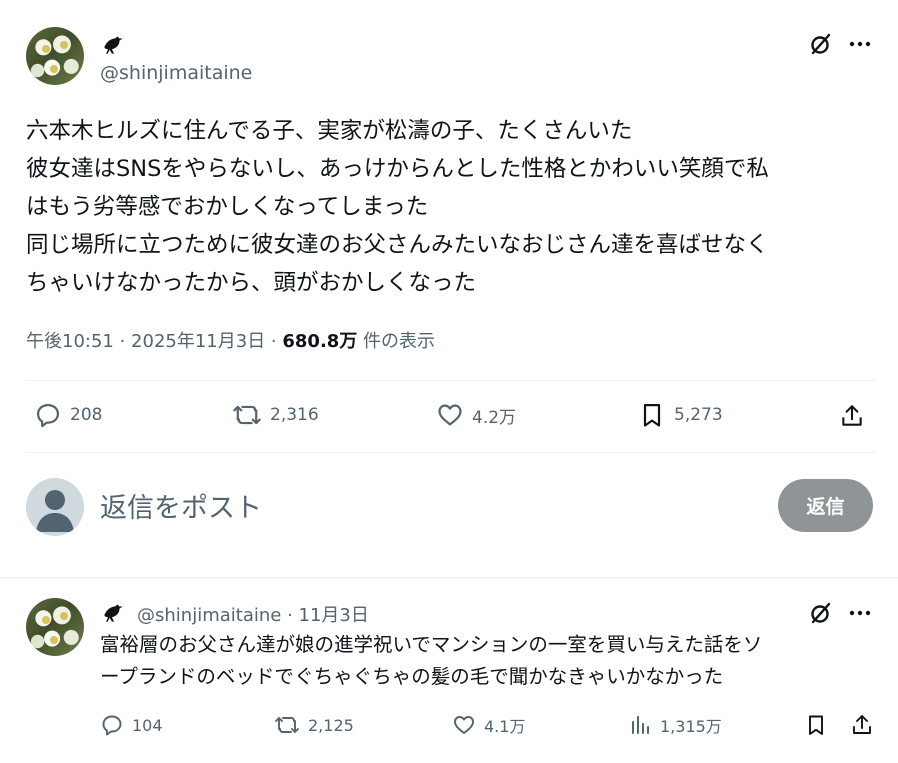 This screenshot has width=898, height=763. I want to click on reply-date: 11月3日, so click(334, 615).